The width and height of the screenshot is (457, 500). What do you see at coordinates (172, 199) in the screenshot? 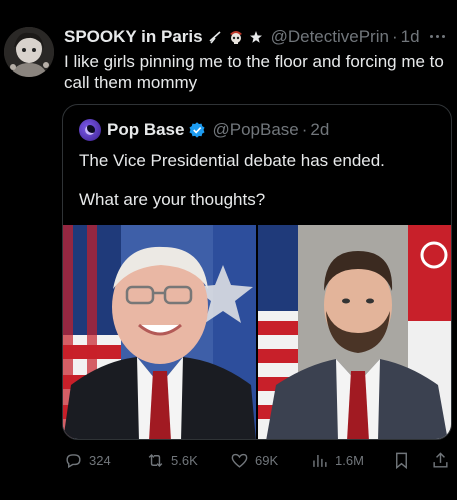
I see `quoted-text-line-2: What are your thoughts?` at bounding box center [172, 199].